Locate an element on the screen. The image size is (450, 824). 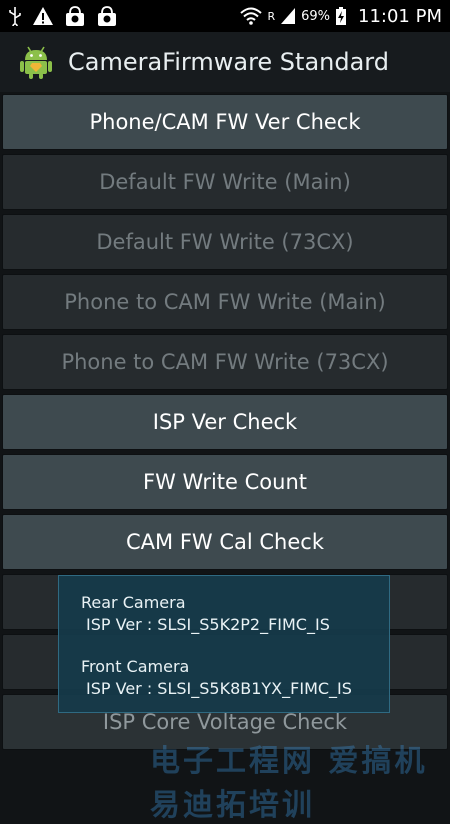
default-fw-write-73cx-button: Default FW Write (73CX) is located at coordinates (225, 242).